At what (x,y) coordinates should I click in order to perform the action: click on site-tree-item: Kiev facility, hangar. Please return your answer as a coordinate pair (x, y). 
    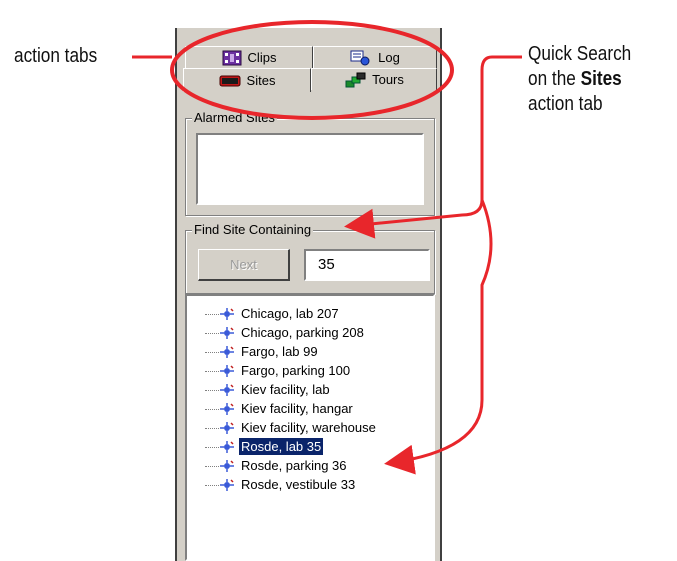
    Looking at the image, I should click on (307, 408).